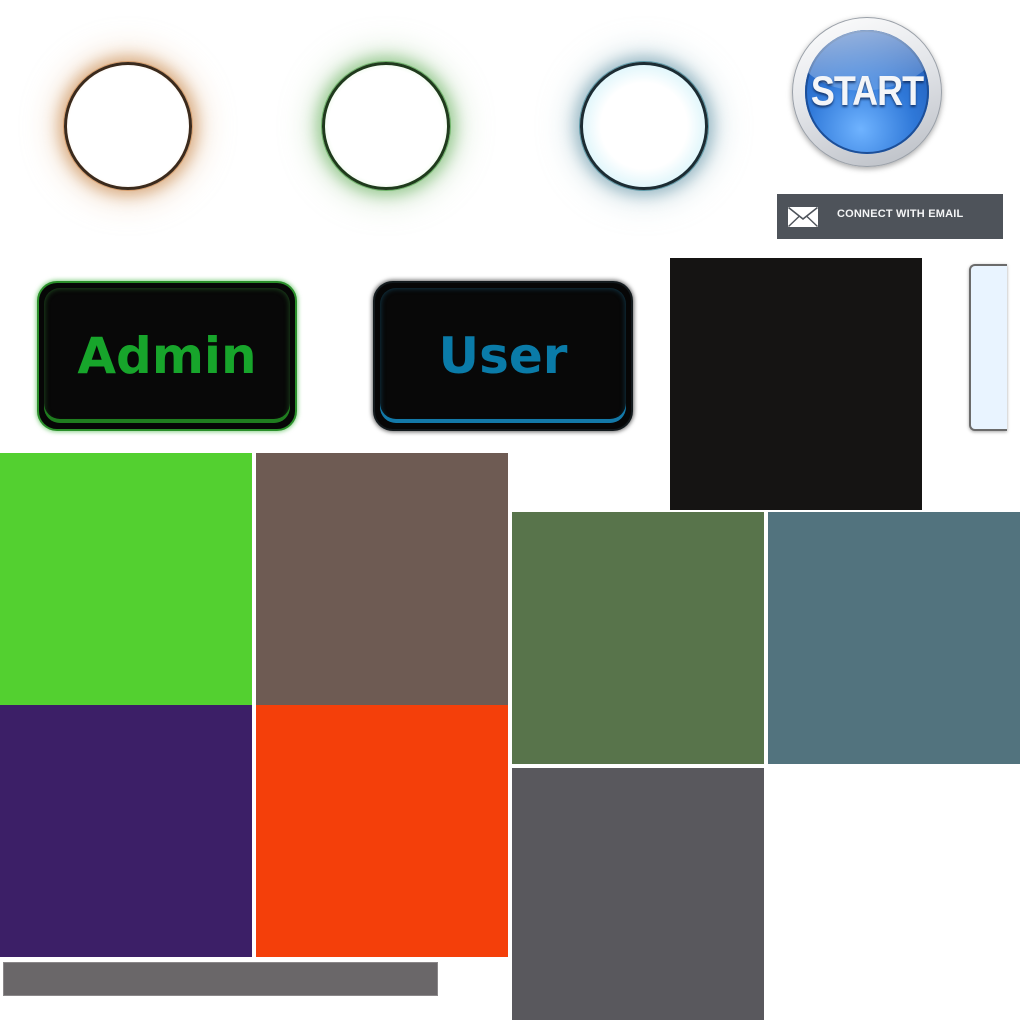 Image resolution: width=1024 pixels, height=1024 pixels. What do you see at coordinates (220, 979) in the screenshot?
I see `gray-bar-swatch` at bounding box center [220, 979].